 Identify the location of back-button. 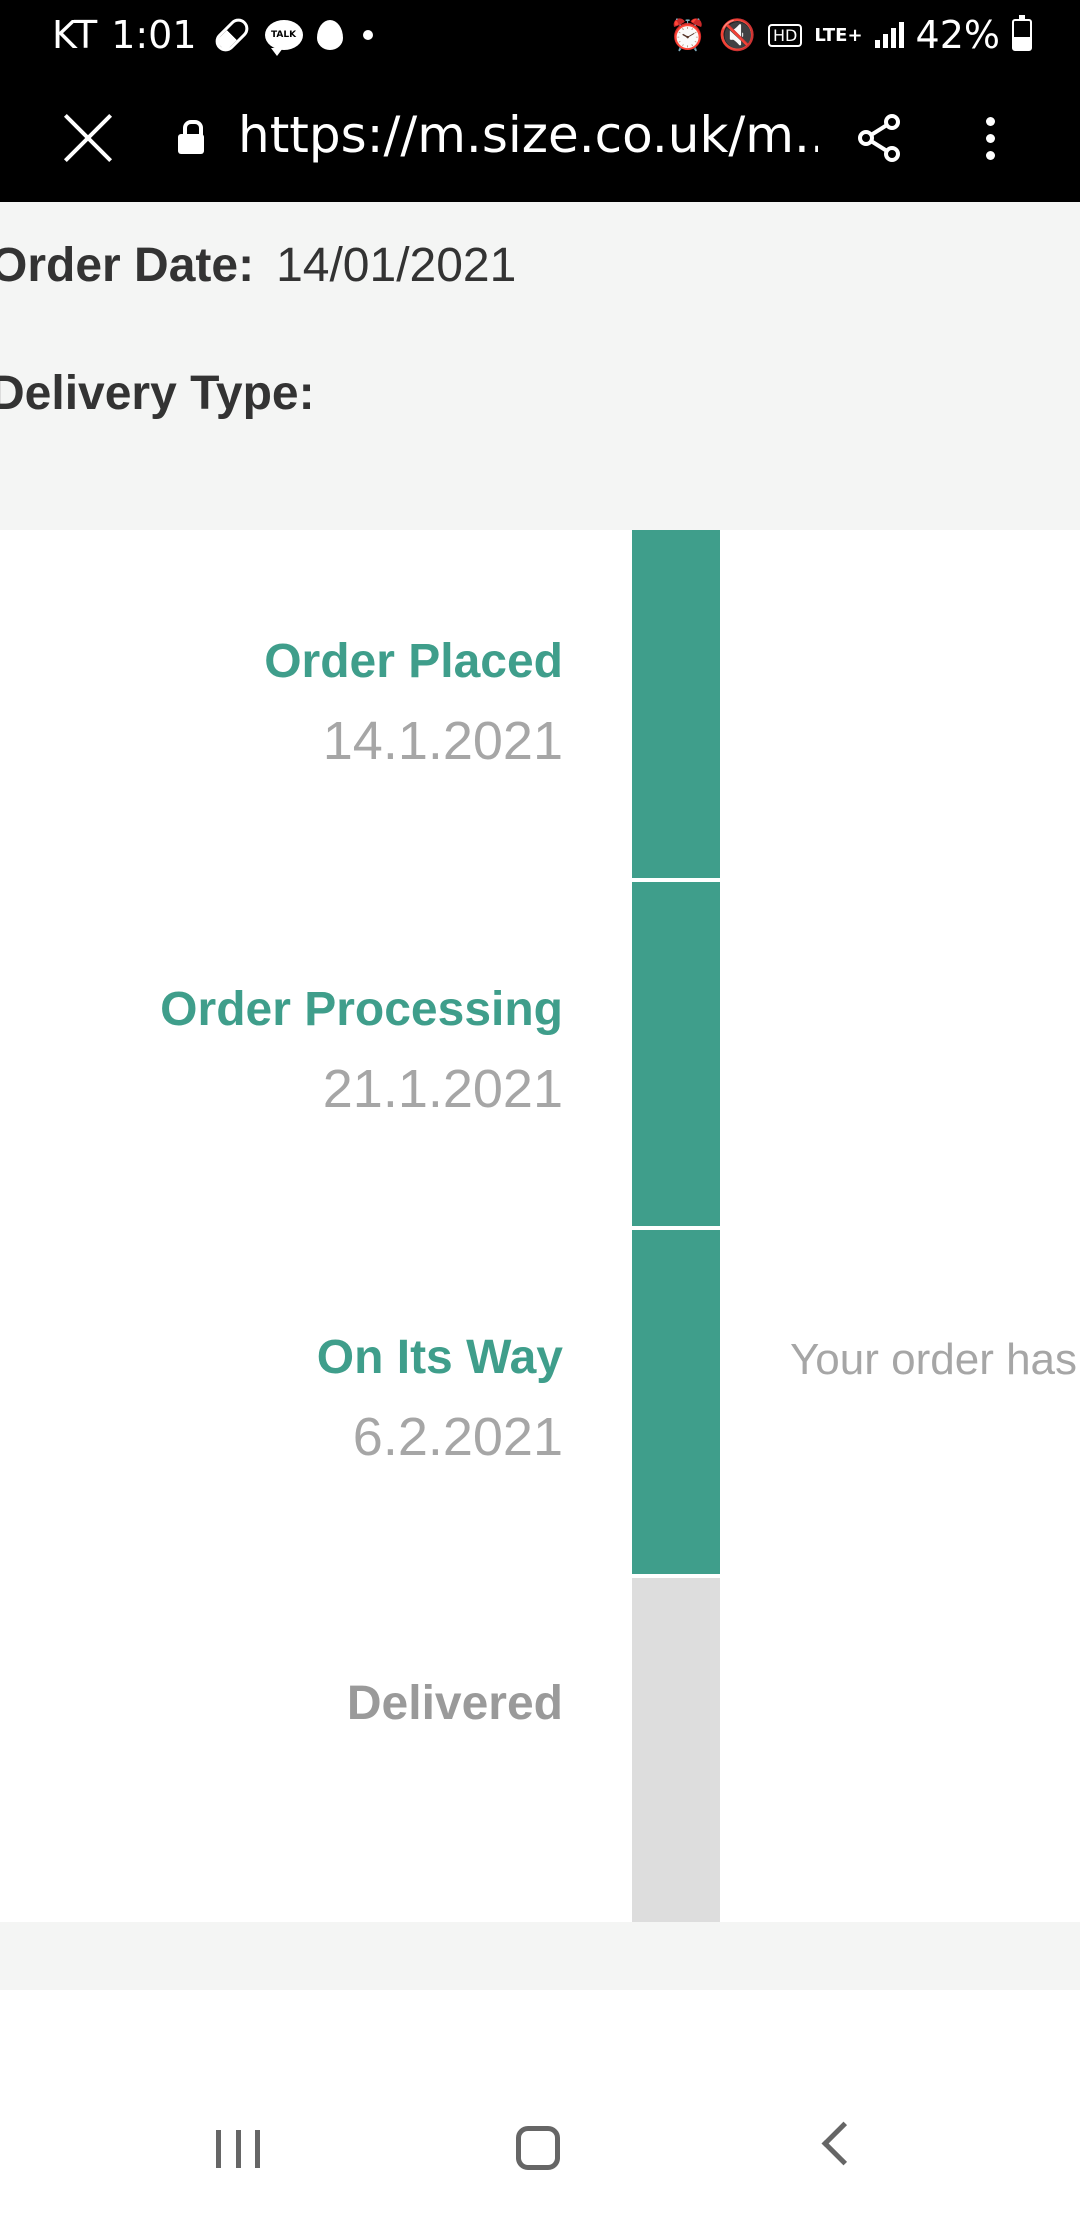
(843, 2143).